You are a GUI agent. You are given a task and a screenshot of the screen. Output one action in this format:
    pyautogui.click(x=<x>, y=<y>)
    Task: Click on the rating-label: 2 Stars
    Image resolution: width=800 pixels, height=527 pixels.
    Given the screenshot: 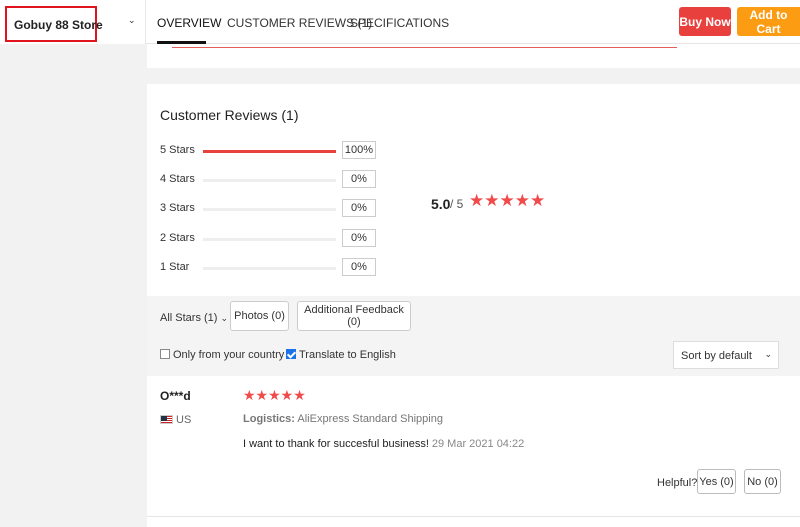 What is the action you would take?
    pyautogui.click(x=177, y=238)
    